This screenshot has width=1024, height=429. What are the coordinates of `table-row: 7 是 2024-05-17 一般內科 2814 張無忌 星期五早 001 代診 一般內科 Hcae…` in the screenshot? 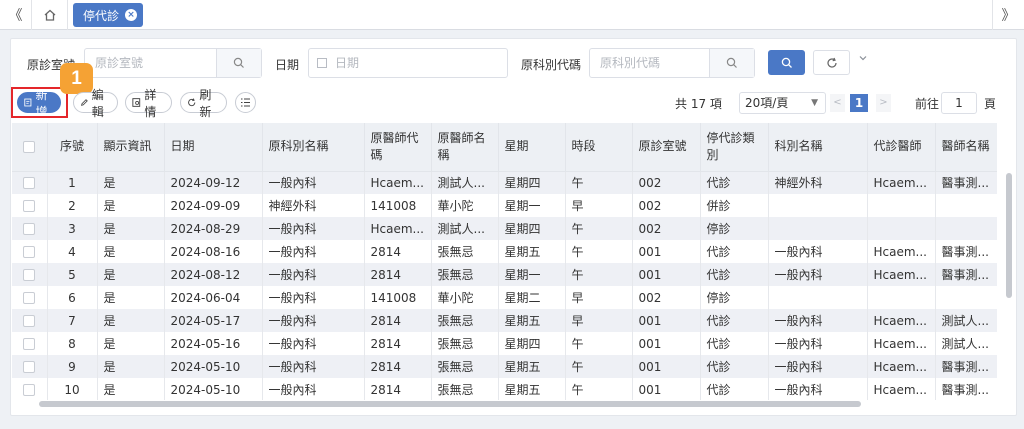 It's located at (504, 320).